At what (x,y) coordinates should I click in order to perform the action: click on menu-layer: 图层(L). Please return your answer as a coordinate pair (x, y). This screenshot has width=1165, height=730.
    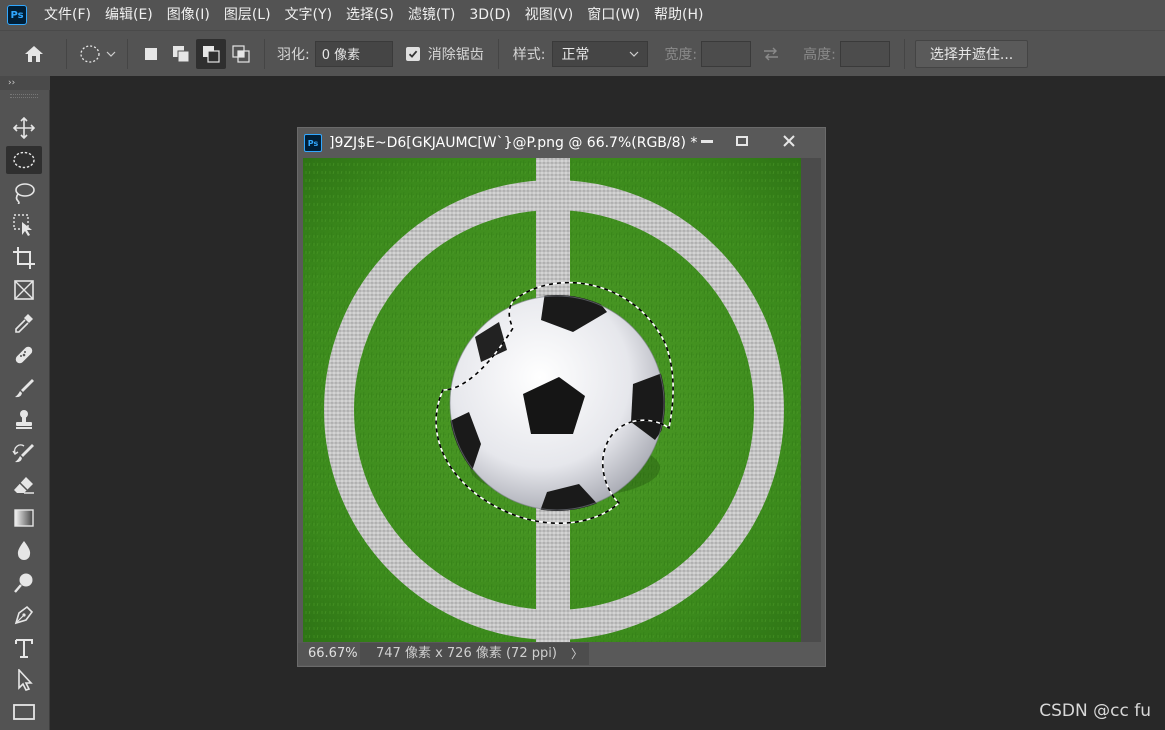
    Looking at the image, I should click on (247, 15).